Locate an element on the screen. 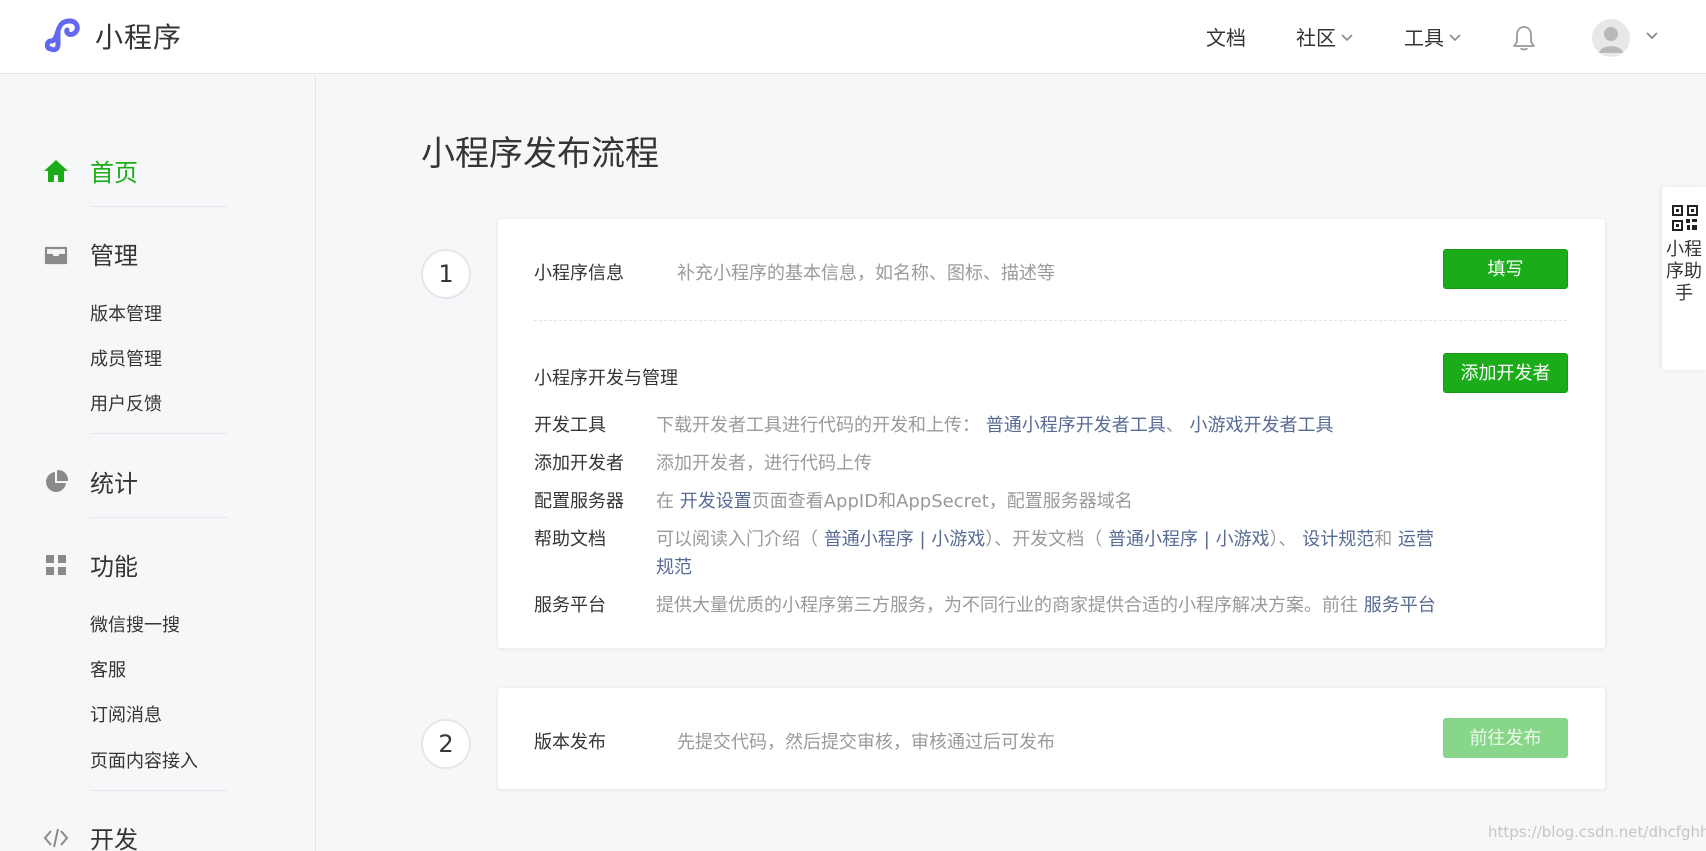 The height and width of the screenshot is (851, 1706). dev-settings-link: 开发设置 is located at coordinates (716, 501).